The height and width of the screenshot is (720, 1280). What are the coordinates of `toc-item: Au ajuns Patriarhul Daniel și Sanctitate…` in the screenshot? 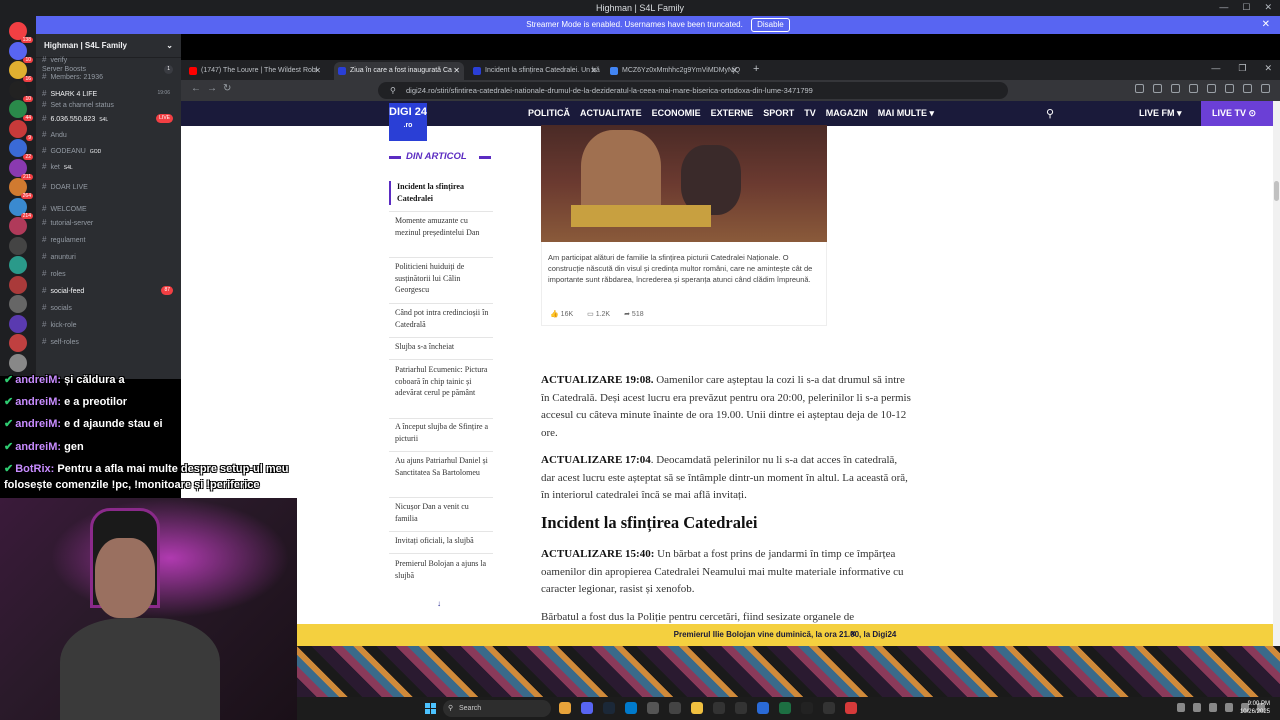 It's located at (441, 473).